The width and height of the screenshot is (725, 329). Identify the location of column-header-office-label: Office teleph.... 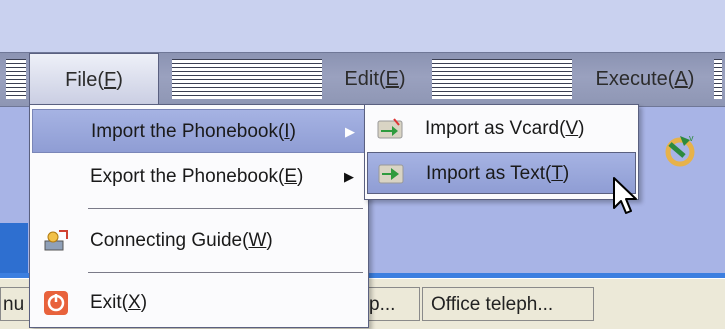
(492, 304).